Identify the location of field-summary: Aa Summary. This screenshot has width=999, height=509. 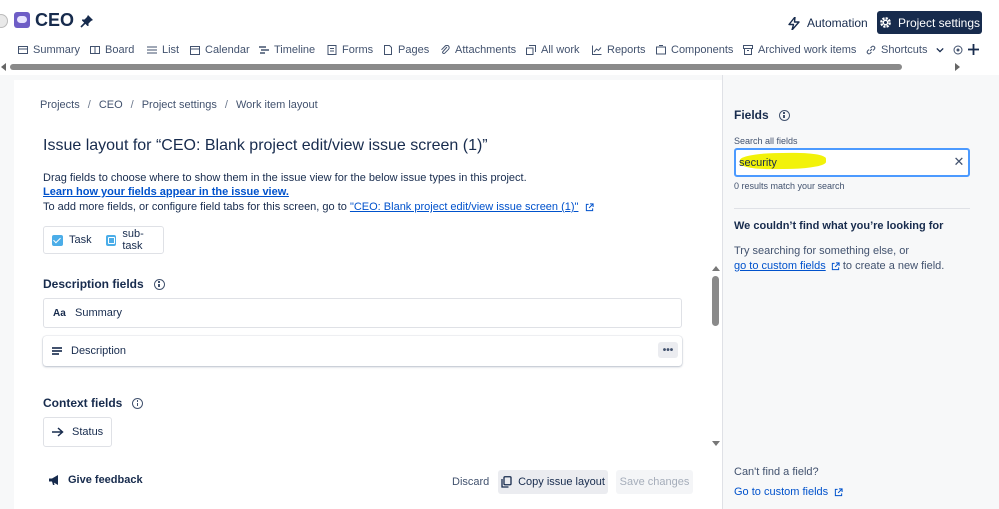
(362, 313).